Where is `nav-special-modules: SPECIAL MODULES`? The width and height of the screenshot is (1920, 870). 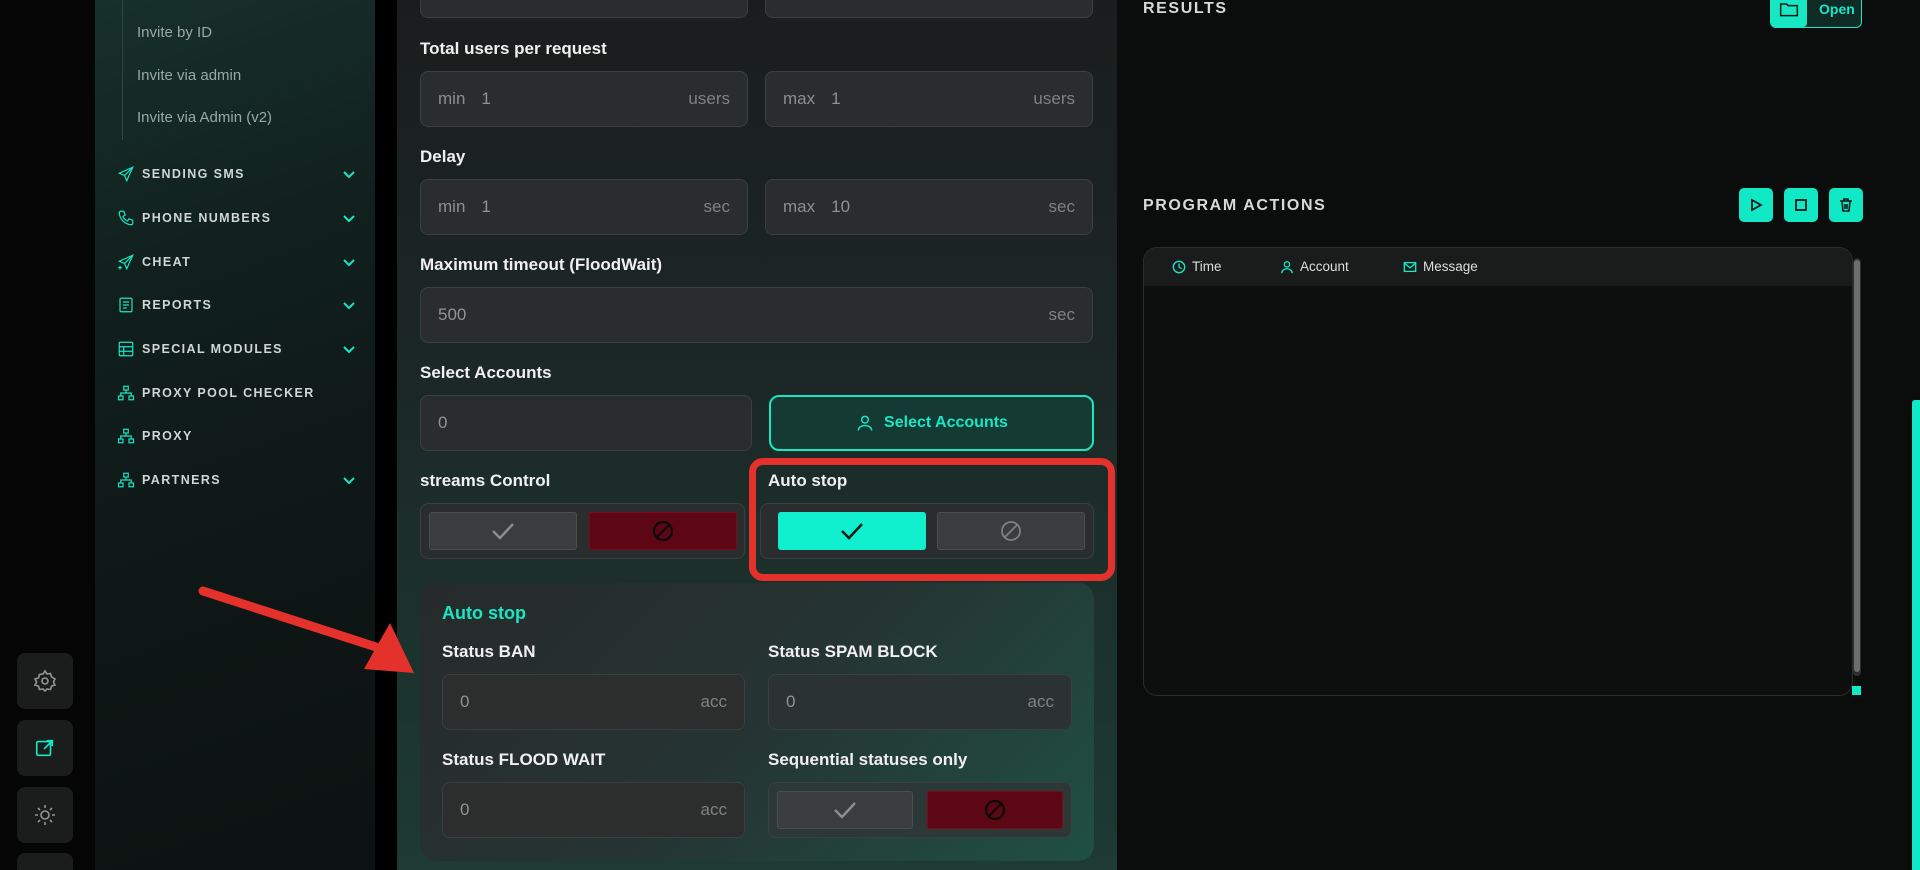
nav-special-modules: SPECIAL MODULES is located at coordinates (237, 349).